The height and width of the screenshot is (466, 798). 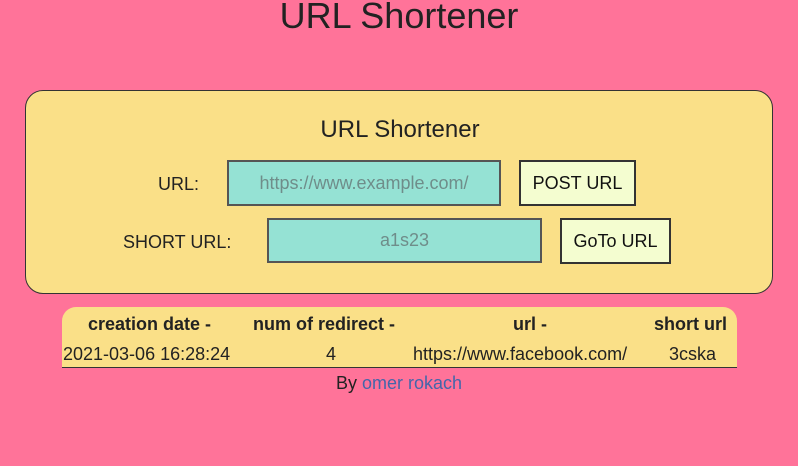 I want to click on header-url: url -, so click(x=530, y=324).